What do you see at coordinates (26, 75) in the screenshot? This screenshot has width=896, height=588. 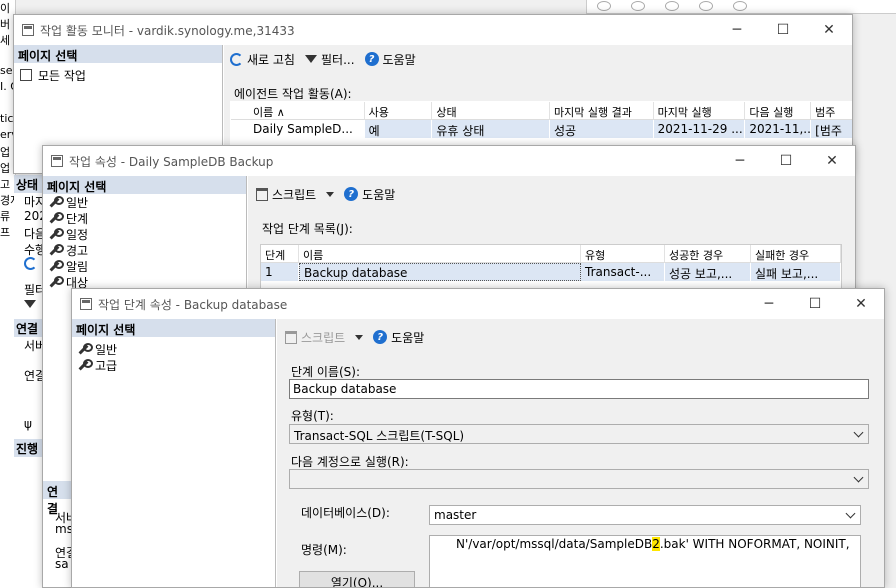 I see `jobs-icon` at bounding box center [26, 75].